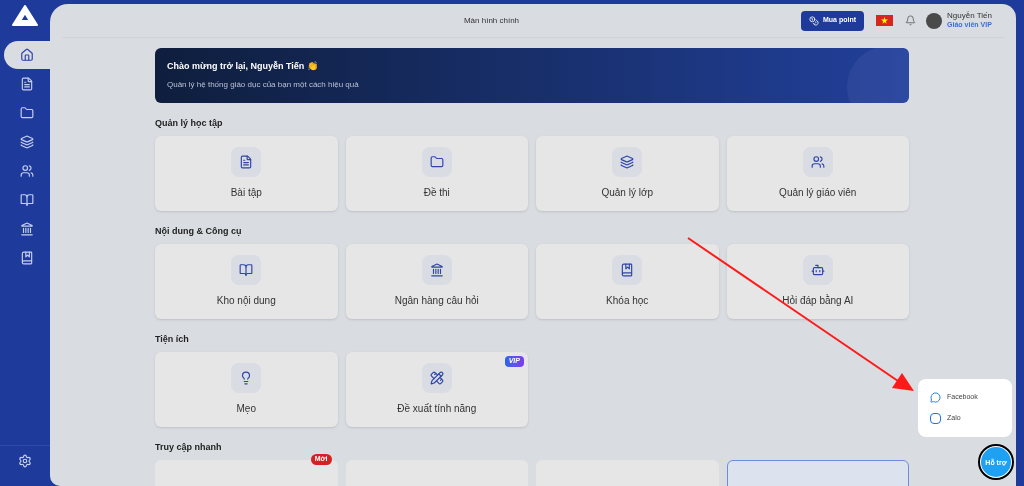 Image resolution: width=1024 pixels, height=486 pixels. Describe the element at coordinates (246, 173) in the screenshot. I see `feature-card: Bài tập` at that location.